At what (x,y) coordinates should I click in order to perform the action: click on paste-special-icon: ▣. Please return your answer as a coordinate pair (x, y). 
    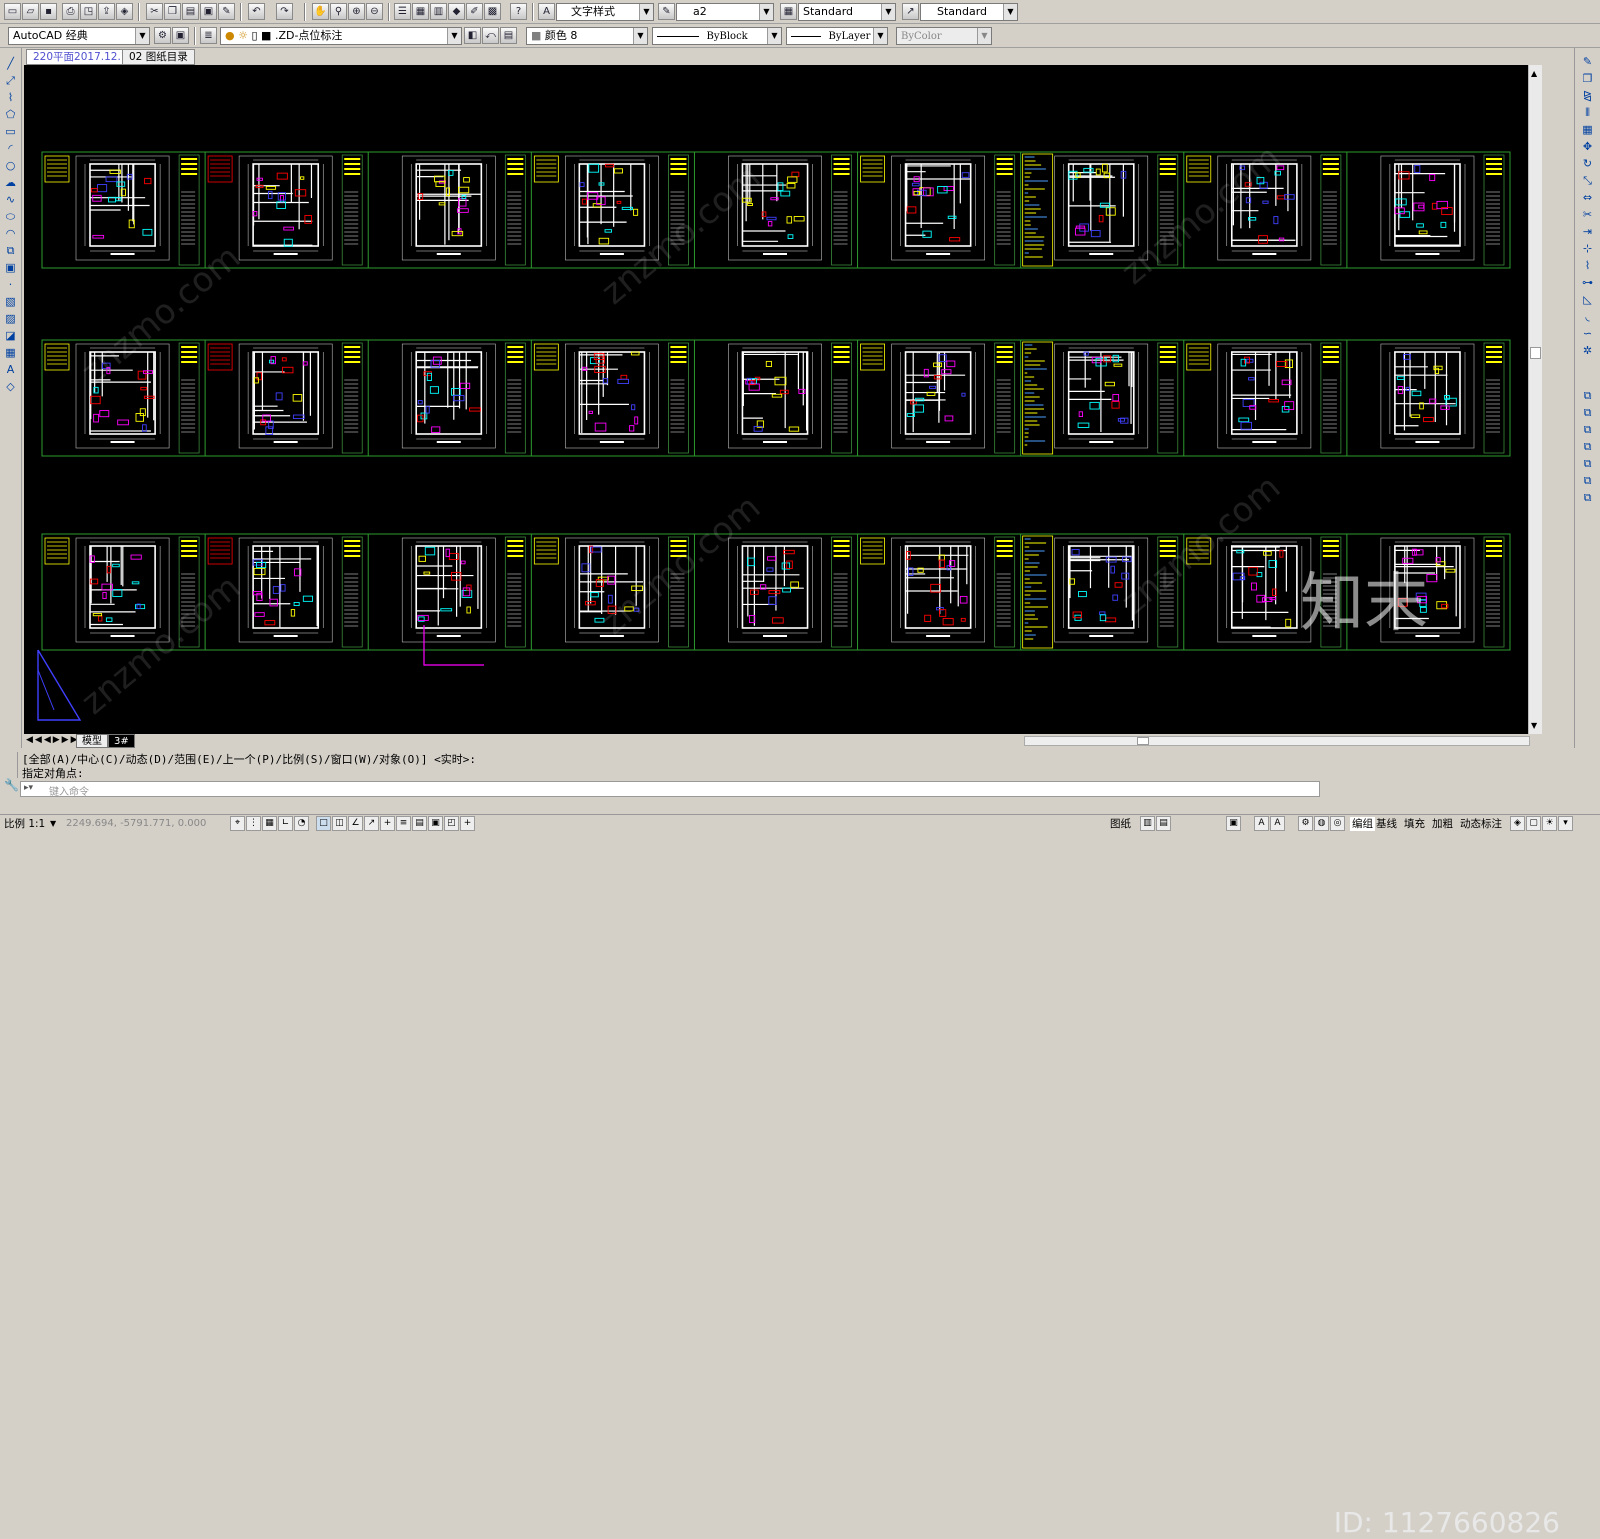
    Looking at the image, I should click on (208, 11).